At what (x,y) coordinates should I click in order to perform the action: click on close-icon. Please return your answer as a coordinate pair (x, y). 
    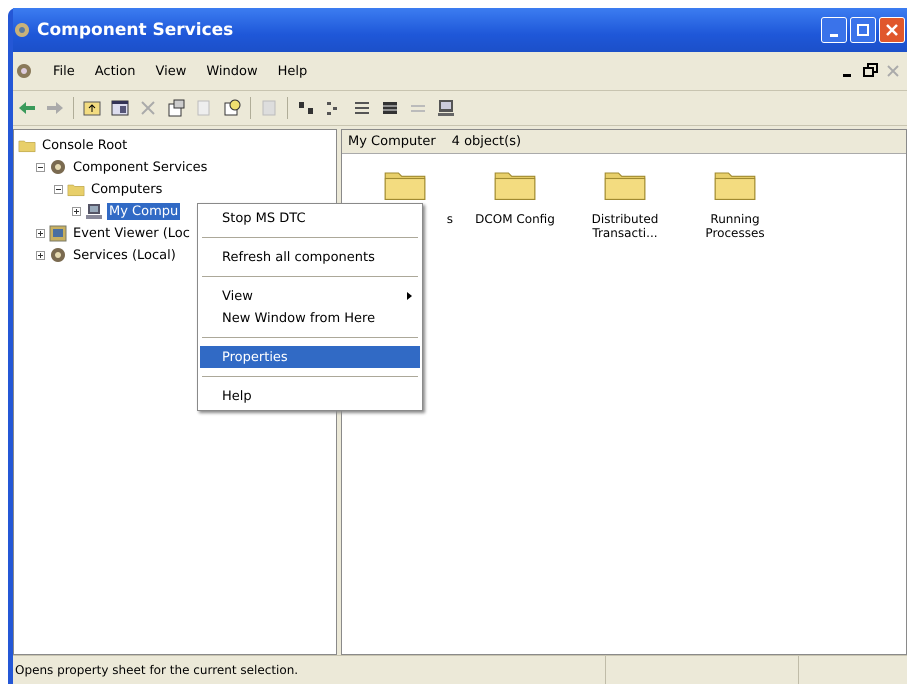
    Looking at the image, I should click on (892, 30).